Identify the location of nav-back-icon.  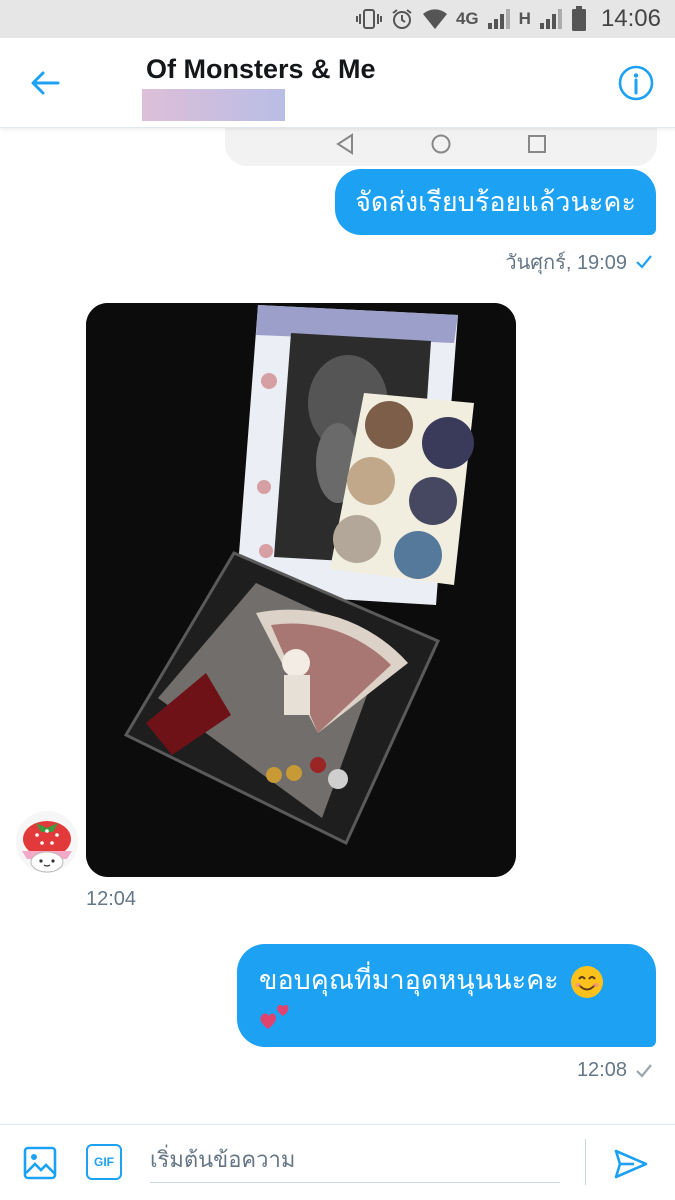
(344, 144).